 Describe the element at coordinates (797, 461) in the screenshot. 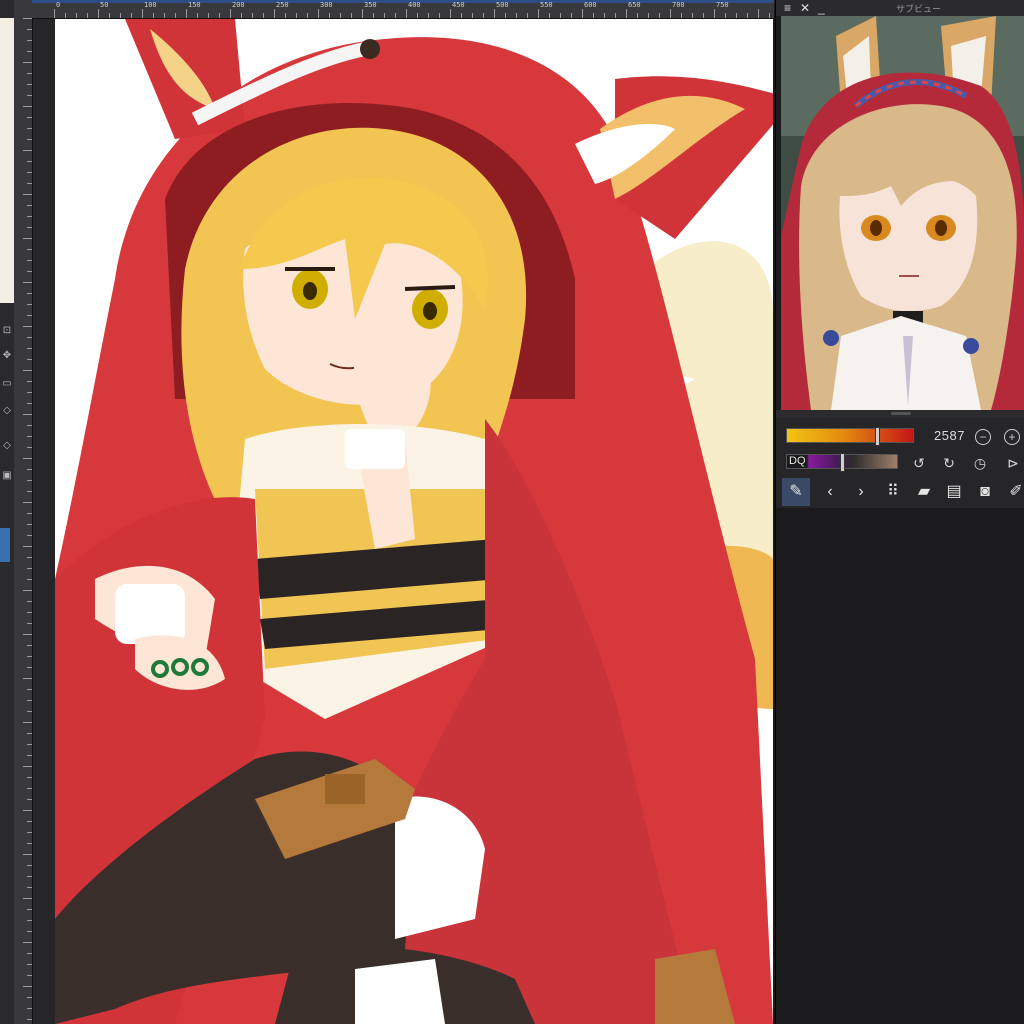

I see `rotation-label: DQ` at that location.